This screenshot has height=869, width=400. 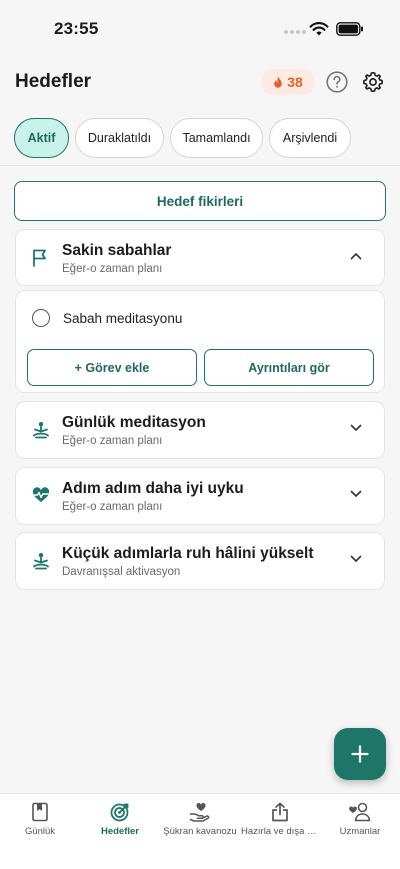 What do you see at coordinates (310, 138) in the screenshot?
I see `tab-archived: Arşivlendi` at bounding box center [310, 138].